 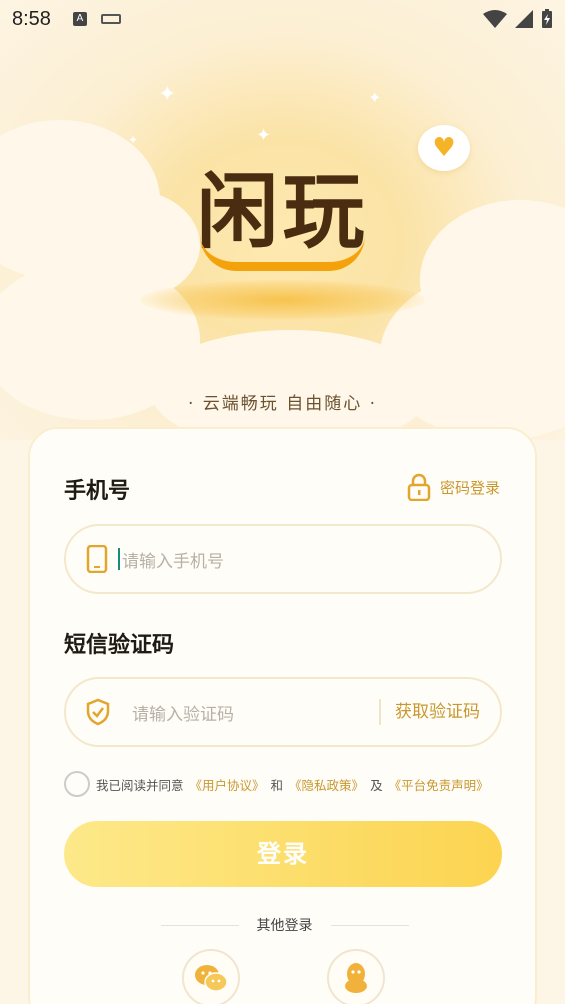 I want to click on slogan: · 云端畅玩 自由随心 ·, so click(x=282, y=404).